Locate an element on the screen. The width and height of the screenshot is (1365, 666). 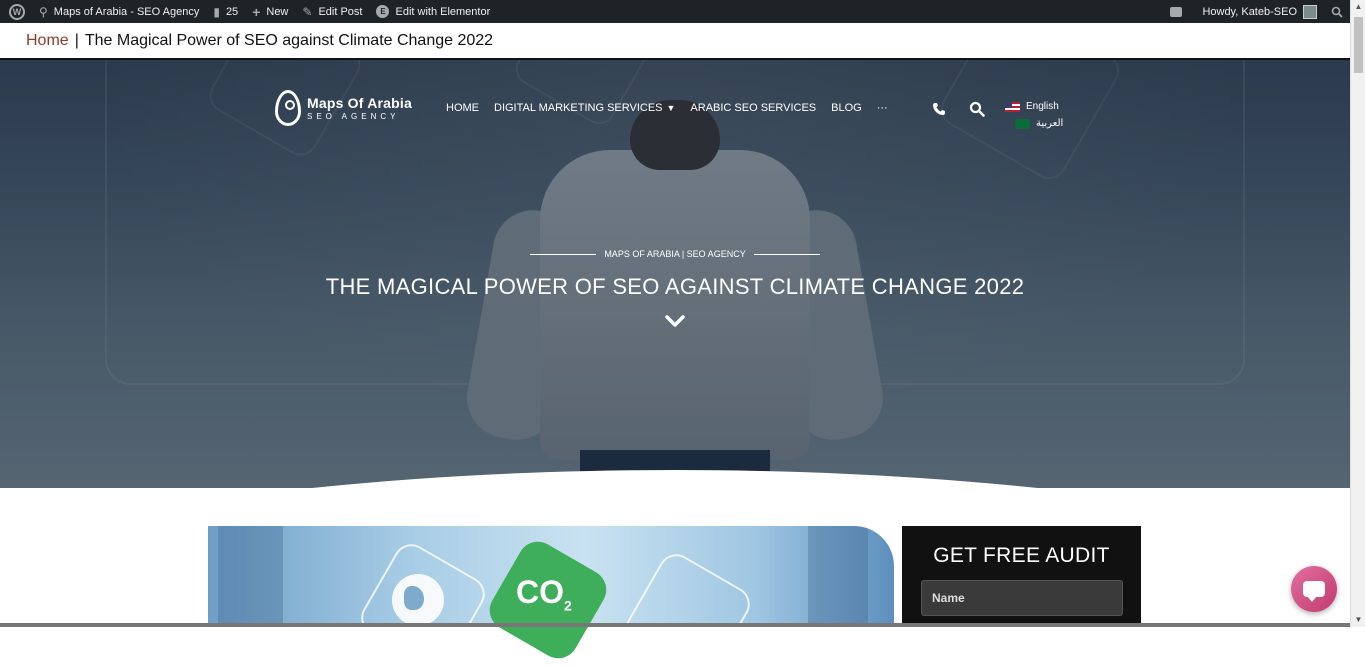
site-name-link: ⚲ Maps of Arabia - SEO Agency is located at coordinates (119, 11).